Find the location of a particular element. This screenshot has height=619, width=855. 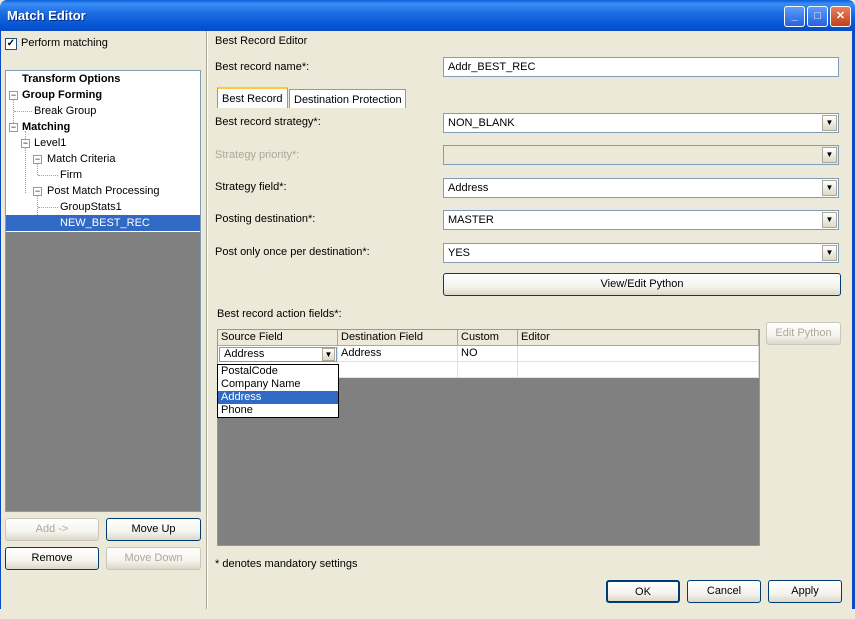

apply-button: Apply is located at coordinates (805, 591).